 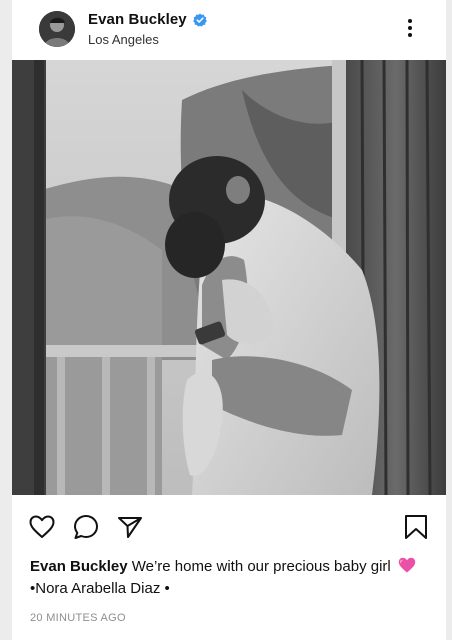 What do you see at coordinates (78, 618) in the screenshot?
I see `timestamp: 20 MINUTES AGO` at bounding box center [78, 618].